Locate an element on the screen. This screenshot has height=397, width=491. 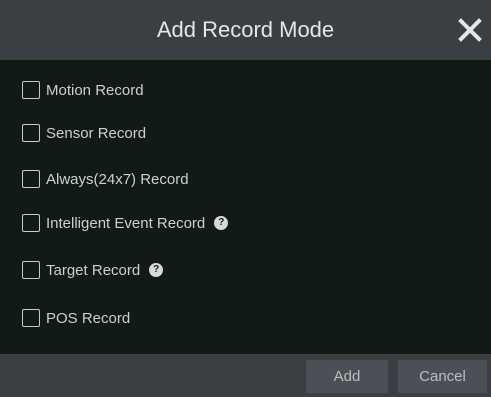
motion-record-checkbox is located at coordinates (31, 90).